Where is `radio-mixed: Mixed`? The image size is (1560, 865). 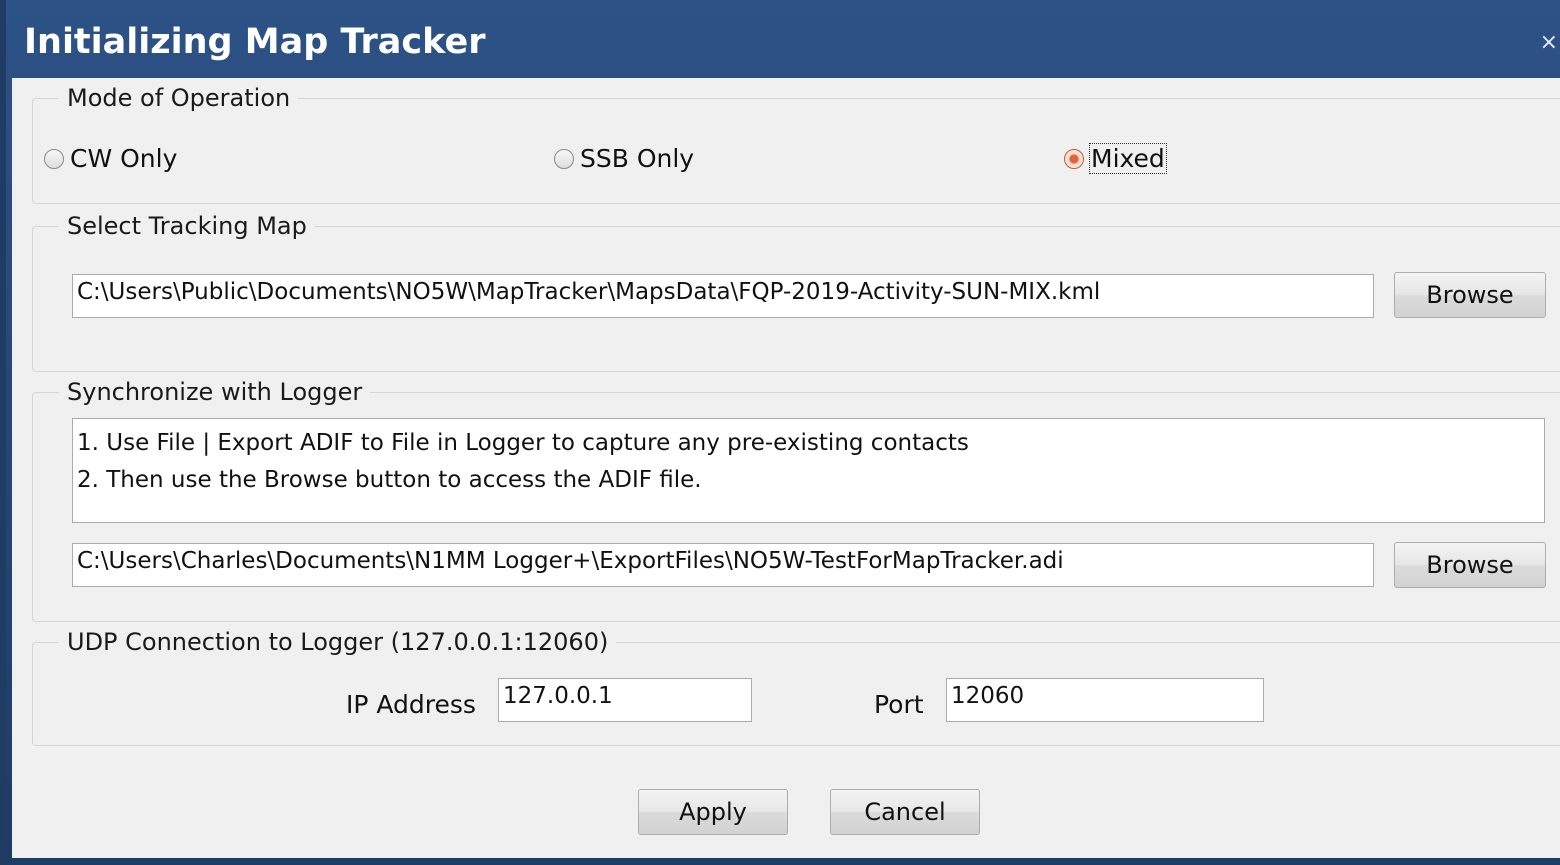 radio-mixed: Mixed is located at coordinates (1115, 158).